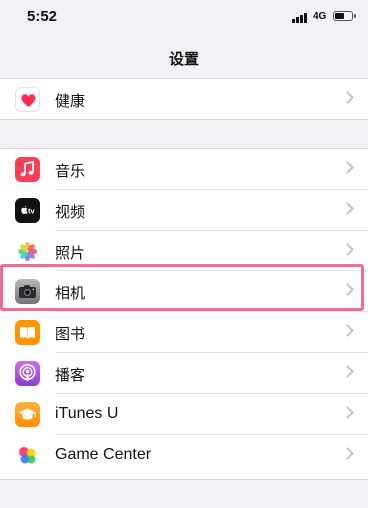 This screenshot has width=368, height=508. I want to click on settings-row-camera: 相机, so click(184, 292).